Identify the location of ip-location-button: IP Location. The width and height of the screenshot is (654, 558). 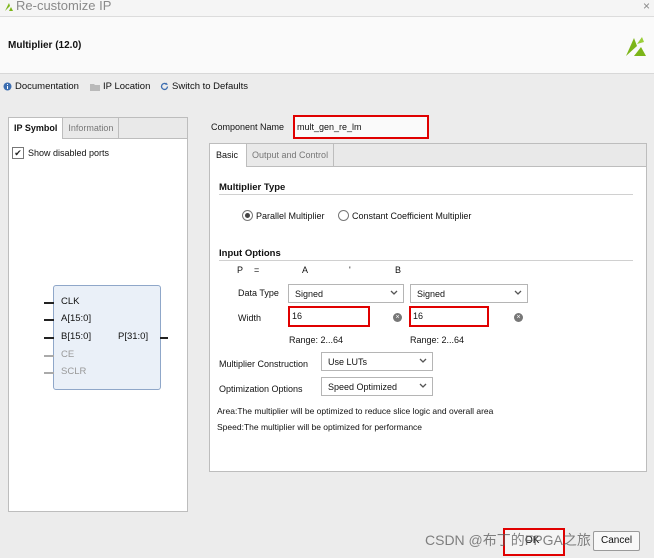
(120, 86).